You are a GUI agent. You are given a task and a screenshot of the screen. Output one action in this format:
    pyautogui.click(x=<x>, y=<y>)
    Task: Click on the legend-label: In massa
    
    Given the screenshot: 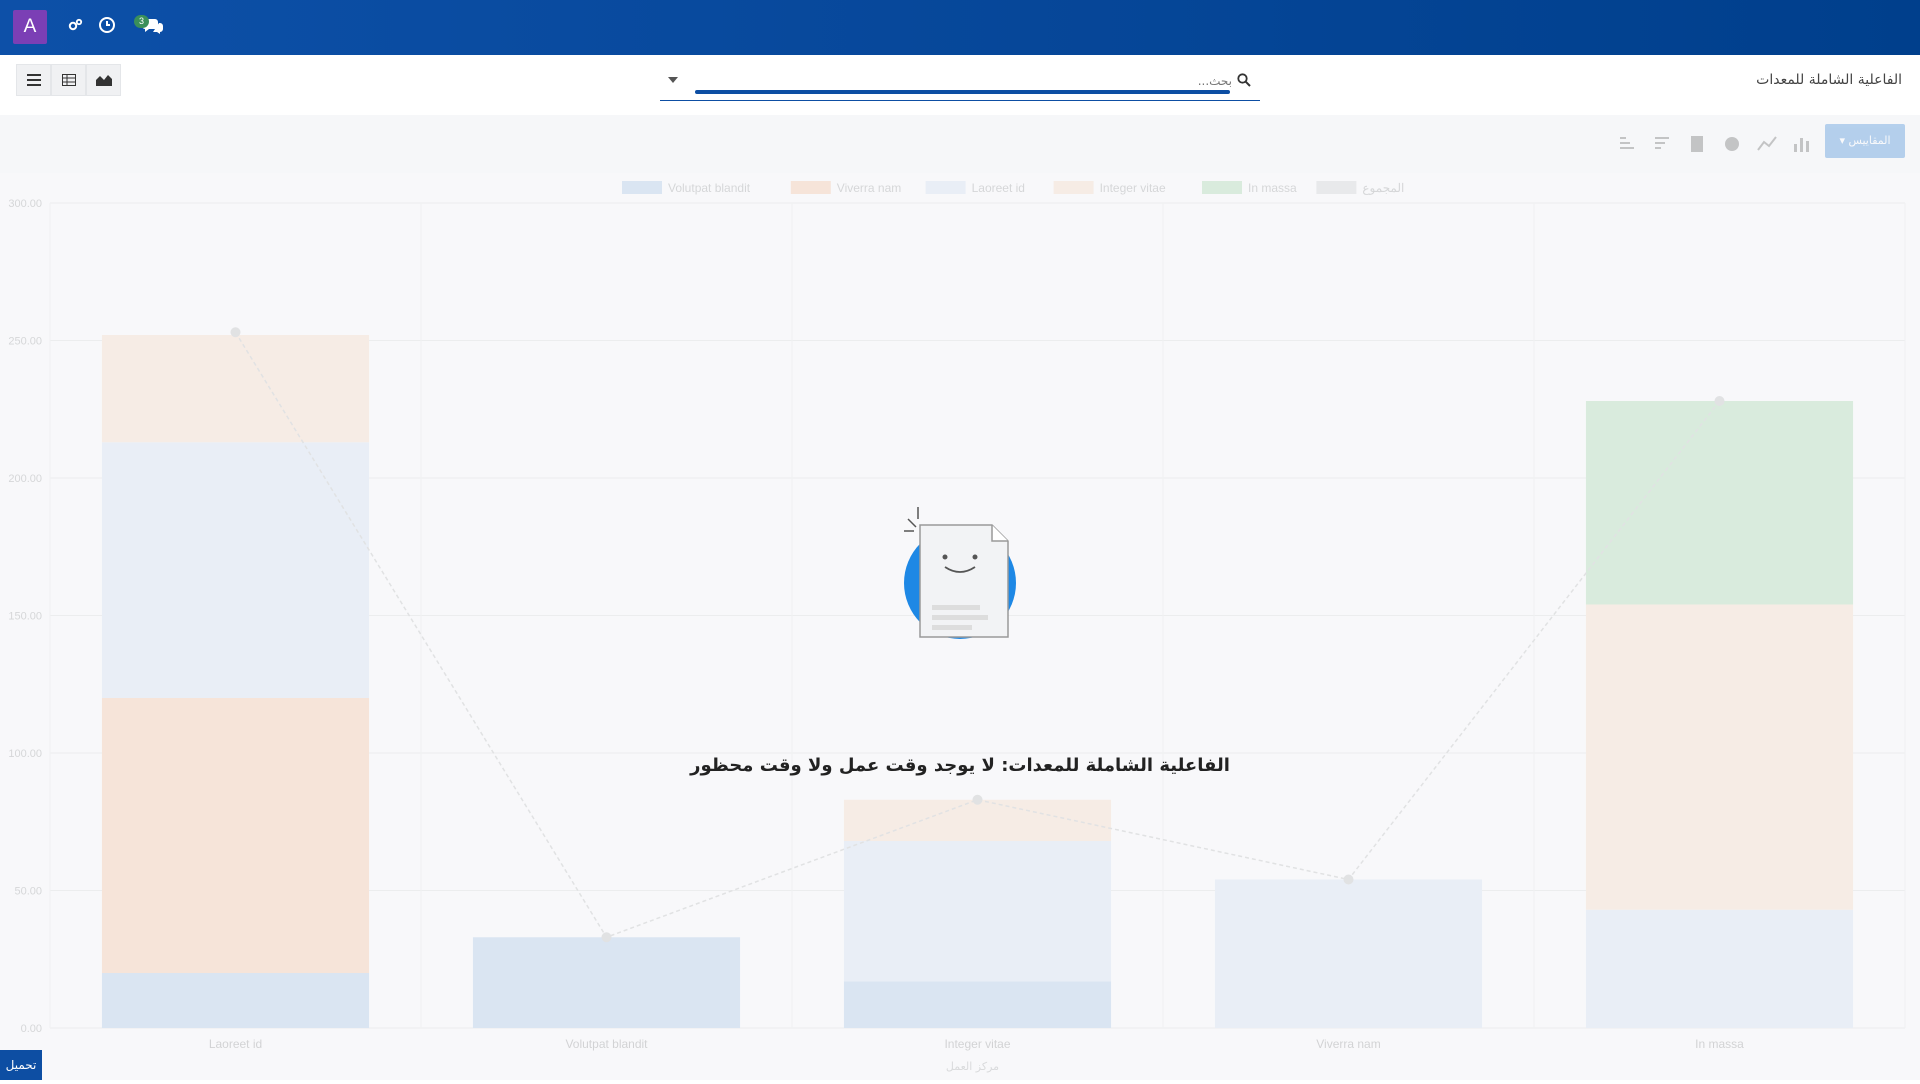 What is the action you would take?
    pyautogui.click(x=1272, y=188)
    